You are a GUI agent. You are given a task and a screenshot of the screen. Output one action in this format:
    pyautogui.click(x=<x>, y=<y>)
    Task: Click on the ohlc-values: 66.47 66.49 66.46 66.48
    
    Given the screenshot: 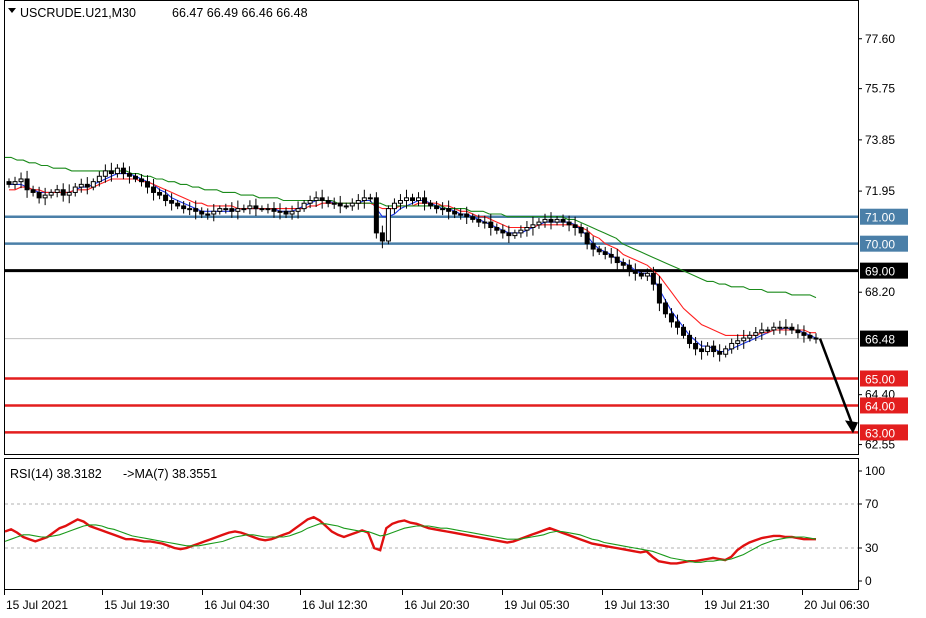 What is the action you would take?
    pyautogui.click(x=240, y=13)
    